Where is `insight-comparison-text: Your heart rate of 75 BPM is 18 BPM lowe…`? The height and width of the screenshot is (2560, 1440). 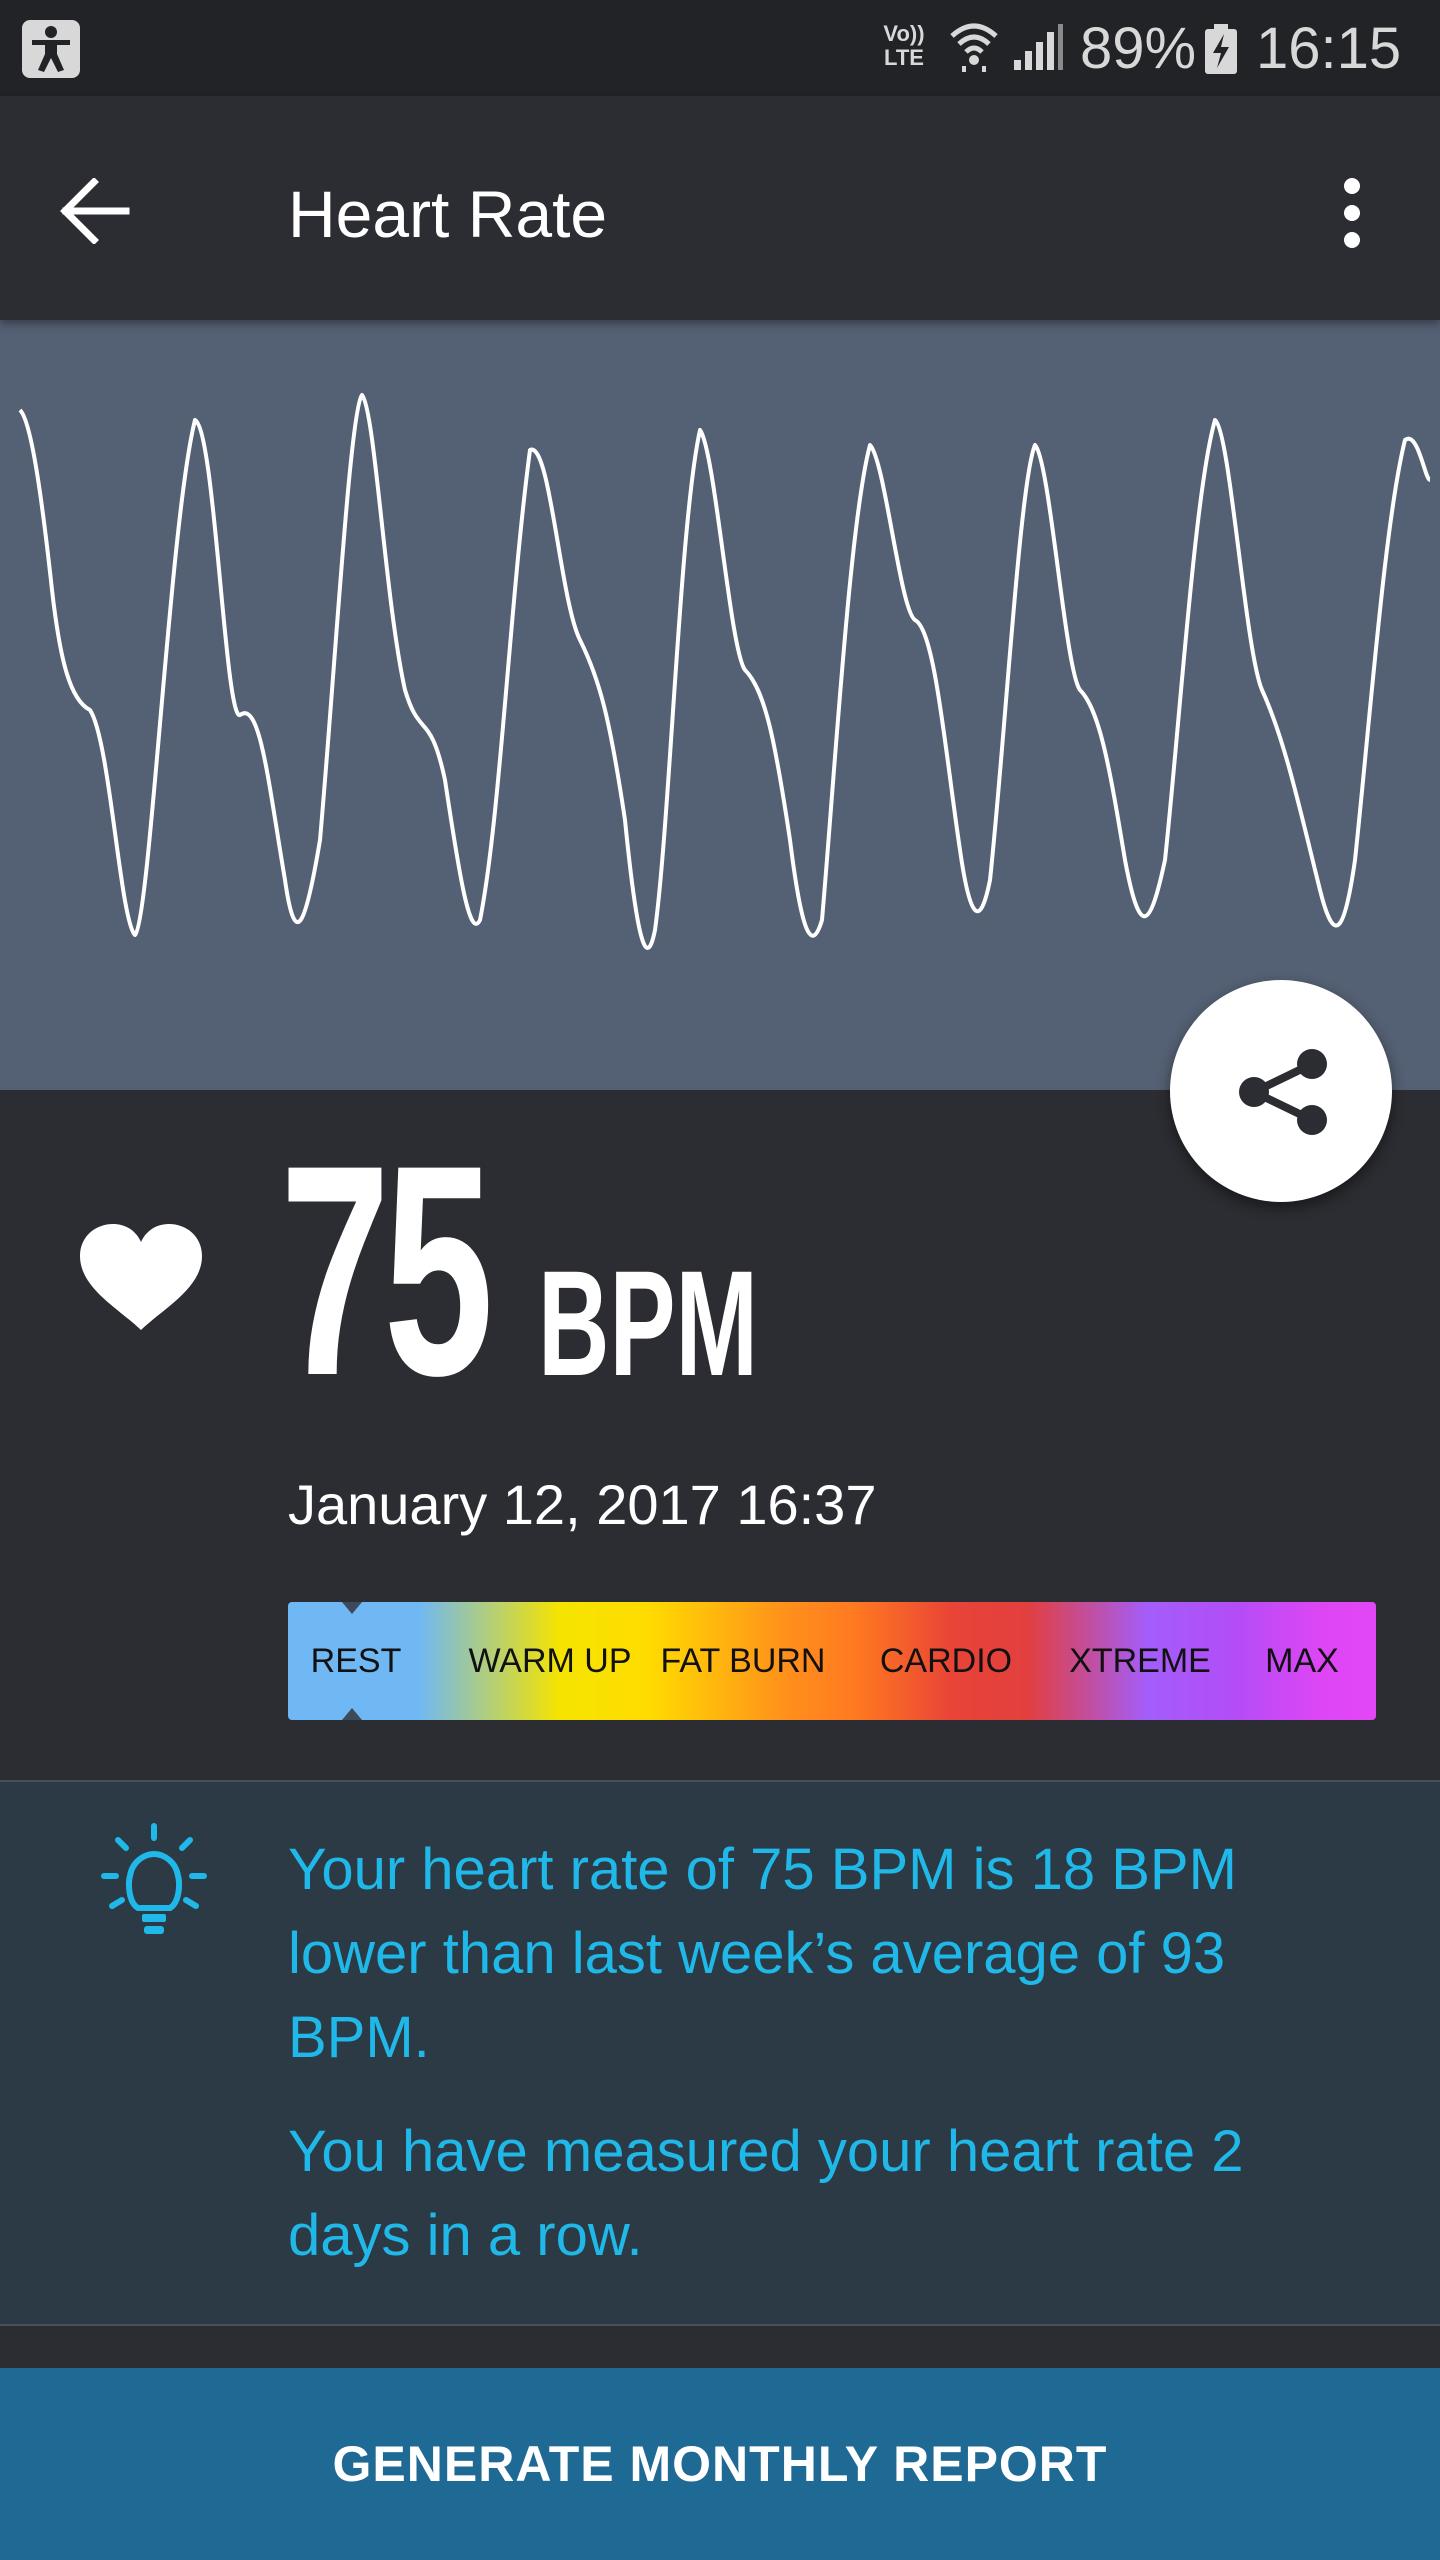 insight-comparison-text: Your heart rate of 75 BPM is 18 BPM lowe… is located at coordinates (762, 1953).